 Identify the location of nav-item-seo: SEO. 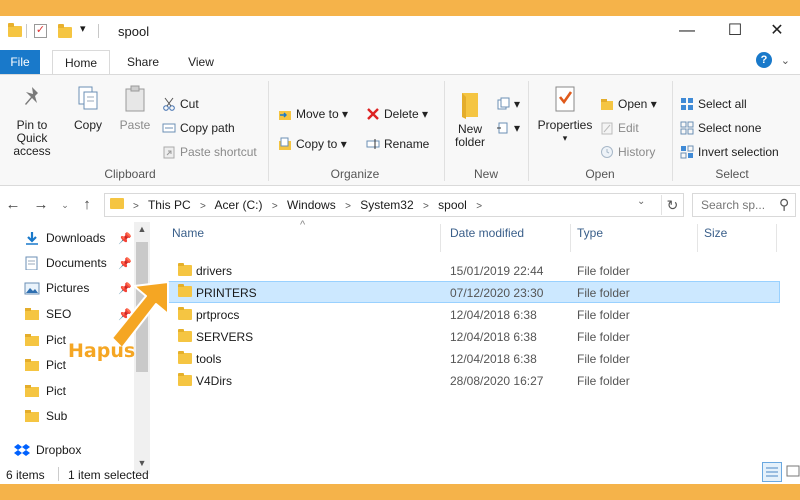
(47, 314).